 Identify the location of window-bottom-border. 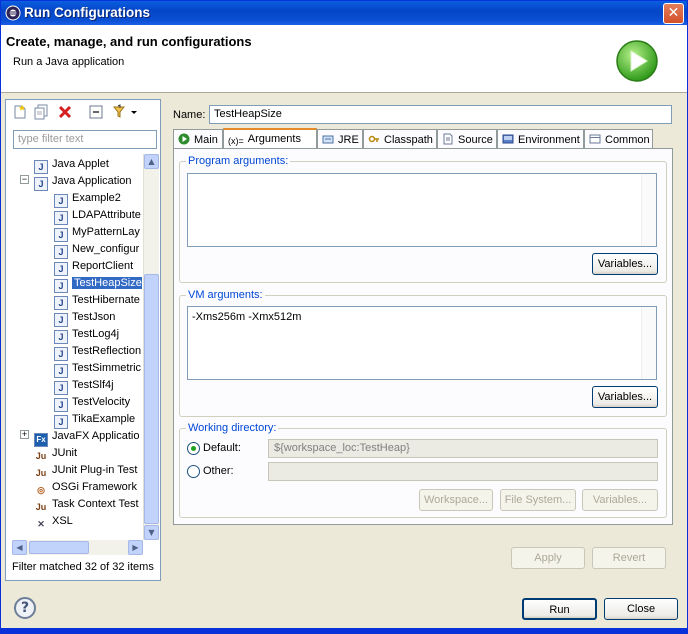
(344, 630).